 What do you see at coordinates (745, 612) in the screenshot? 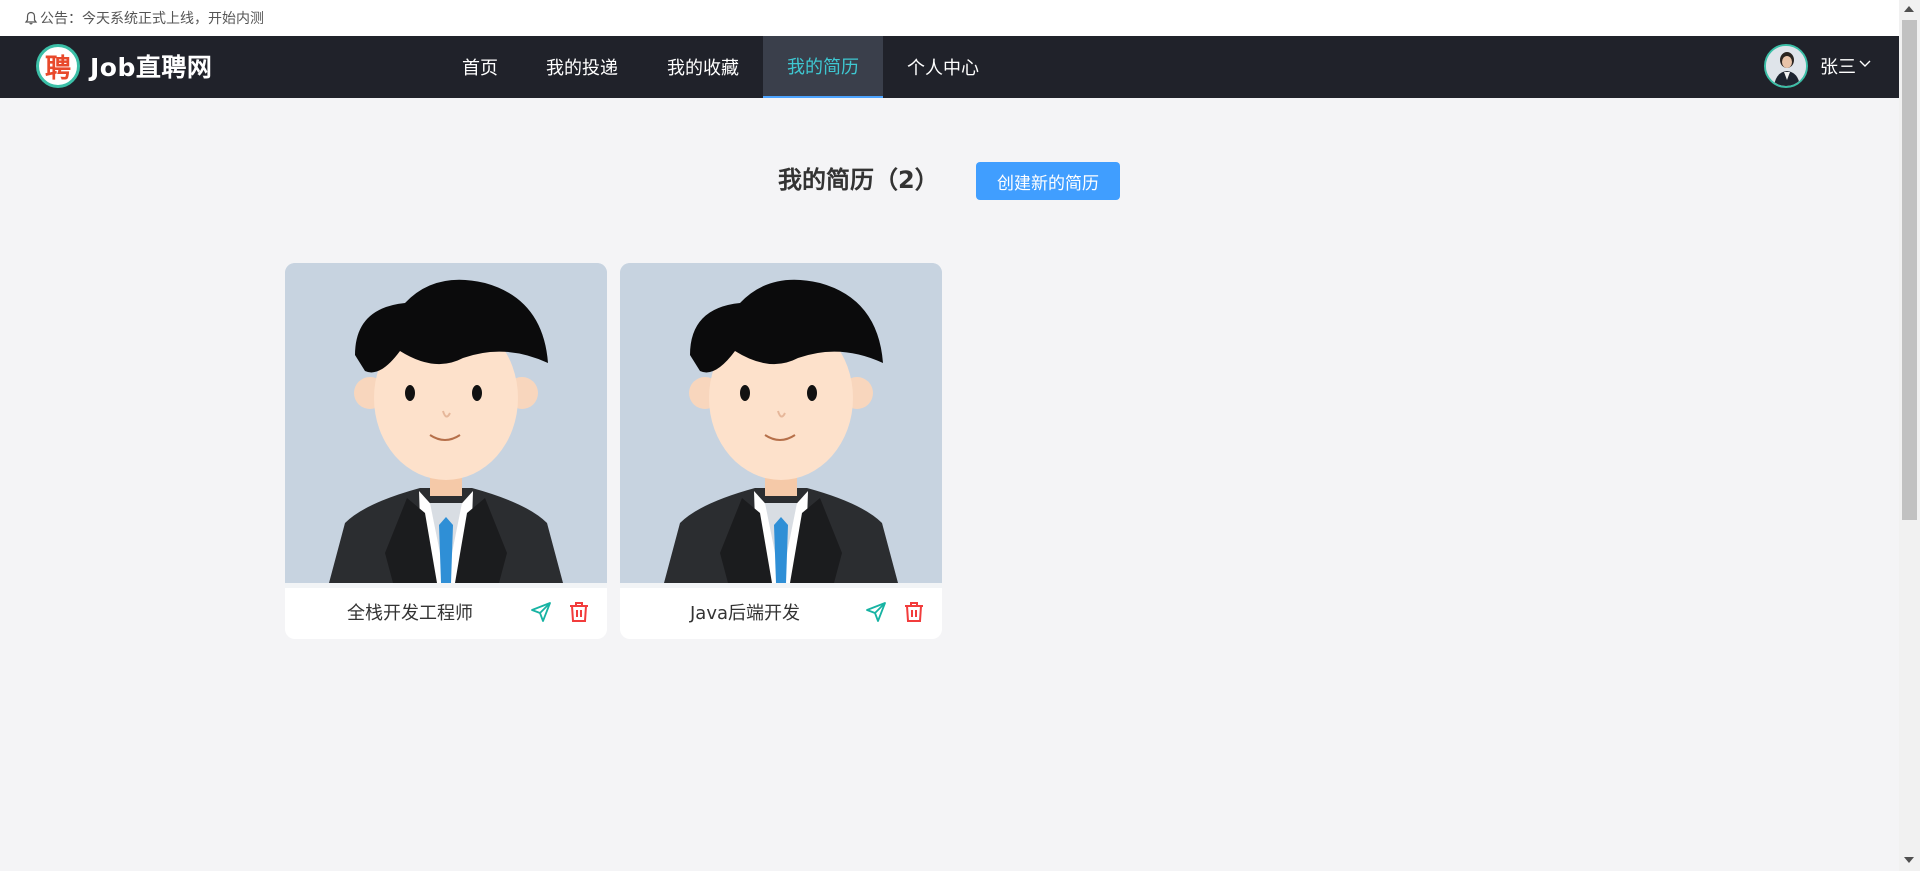
I see `resume-title: Java后端开发` at bounding box center [745, 612].